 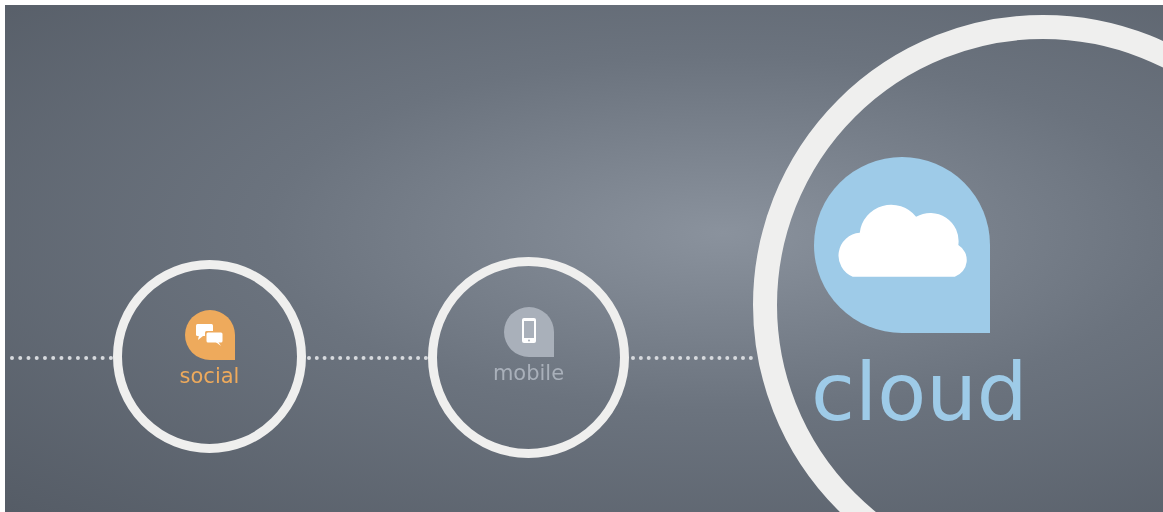 What do you see at coordinates (528, 373) in the screenshot?
I see `node-label: mobile` at bounding box center [528, 373].